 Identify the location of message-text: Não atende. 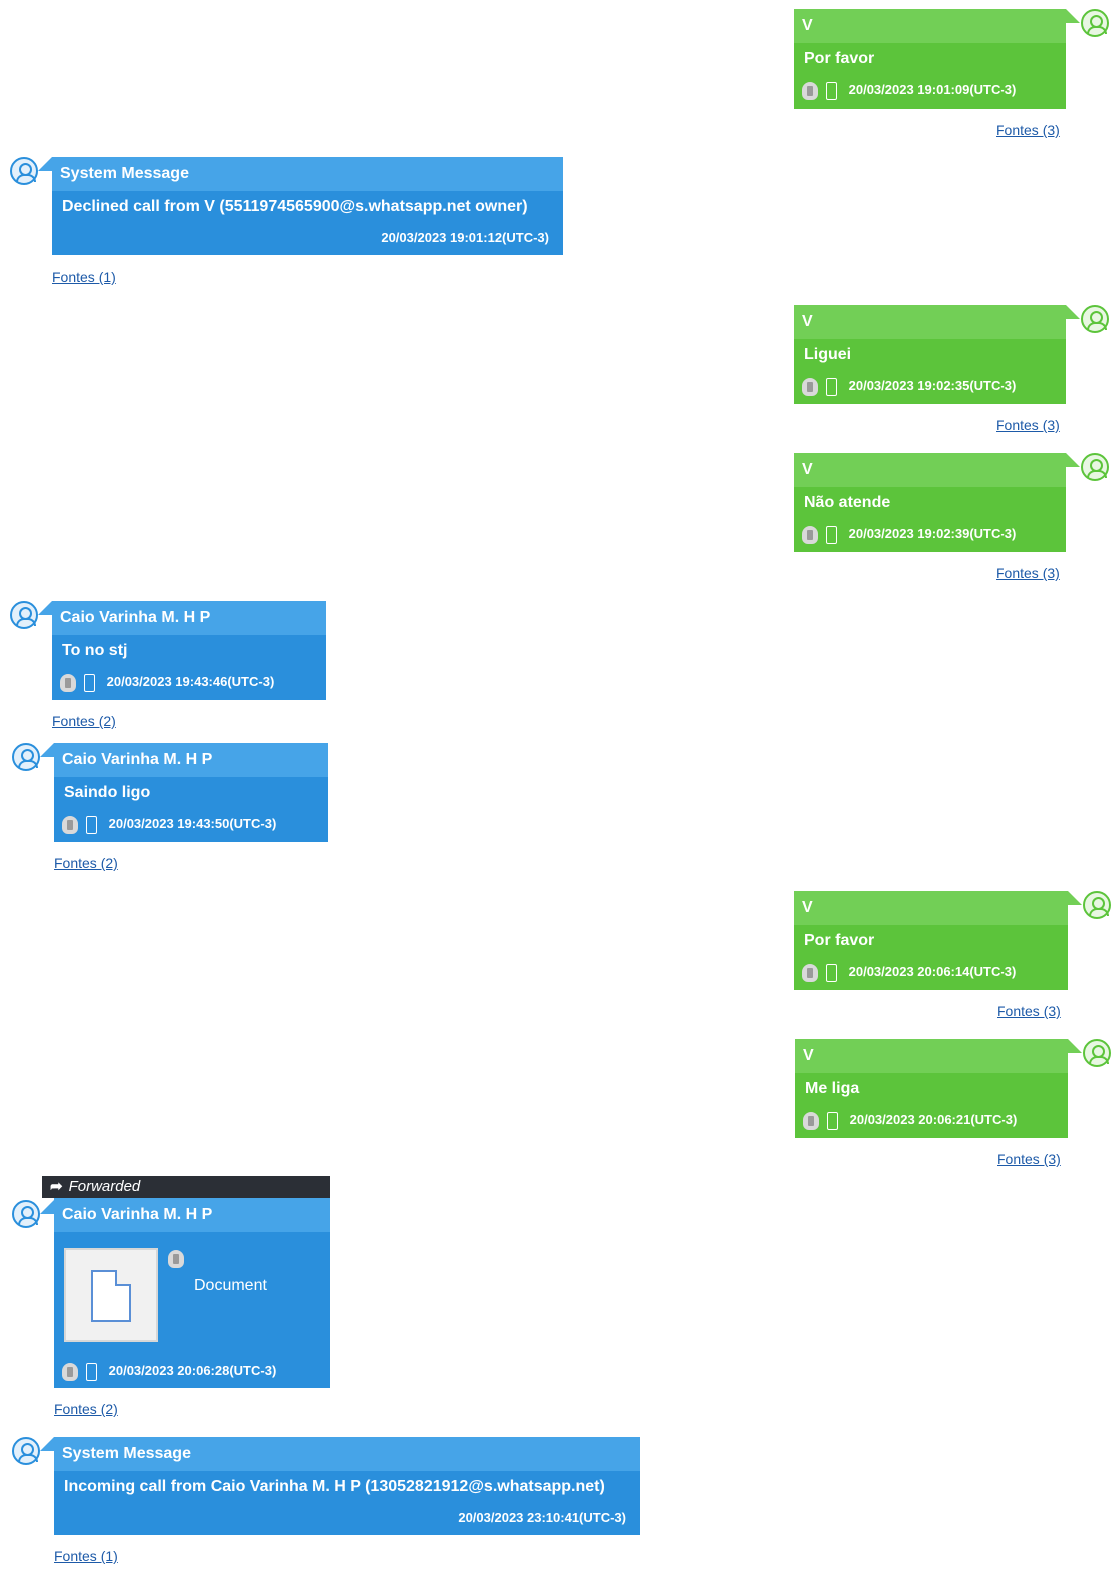
(847, 502).